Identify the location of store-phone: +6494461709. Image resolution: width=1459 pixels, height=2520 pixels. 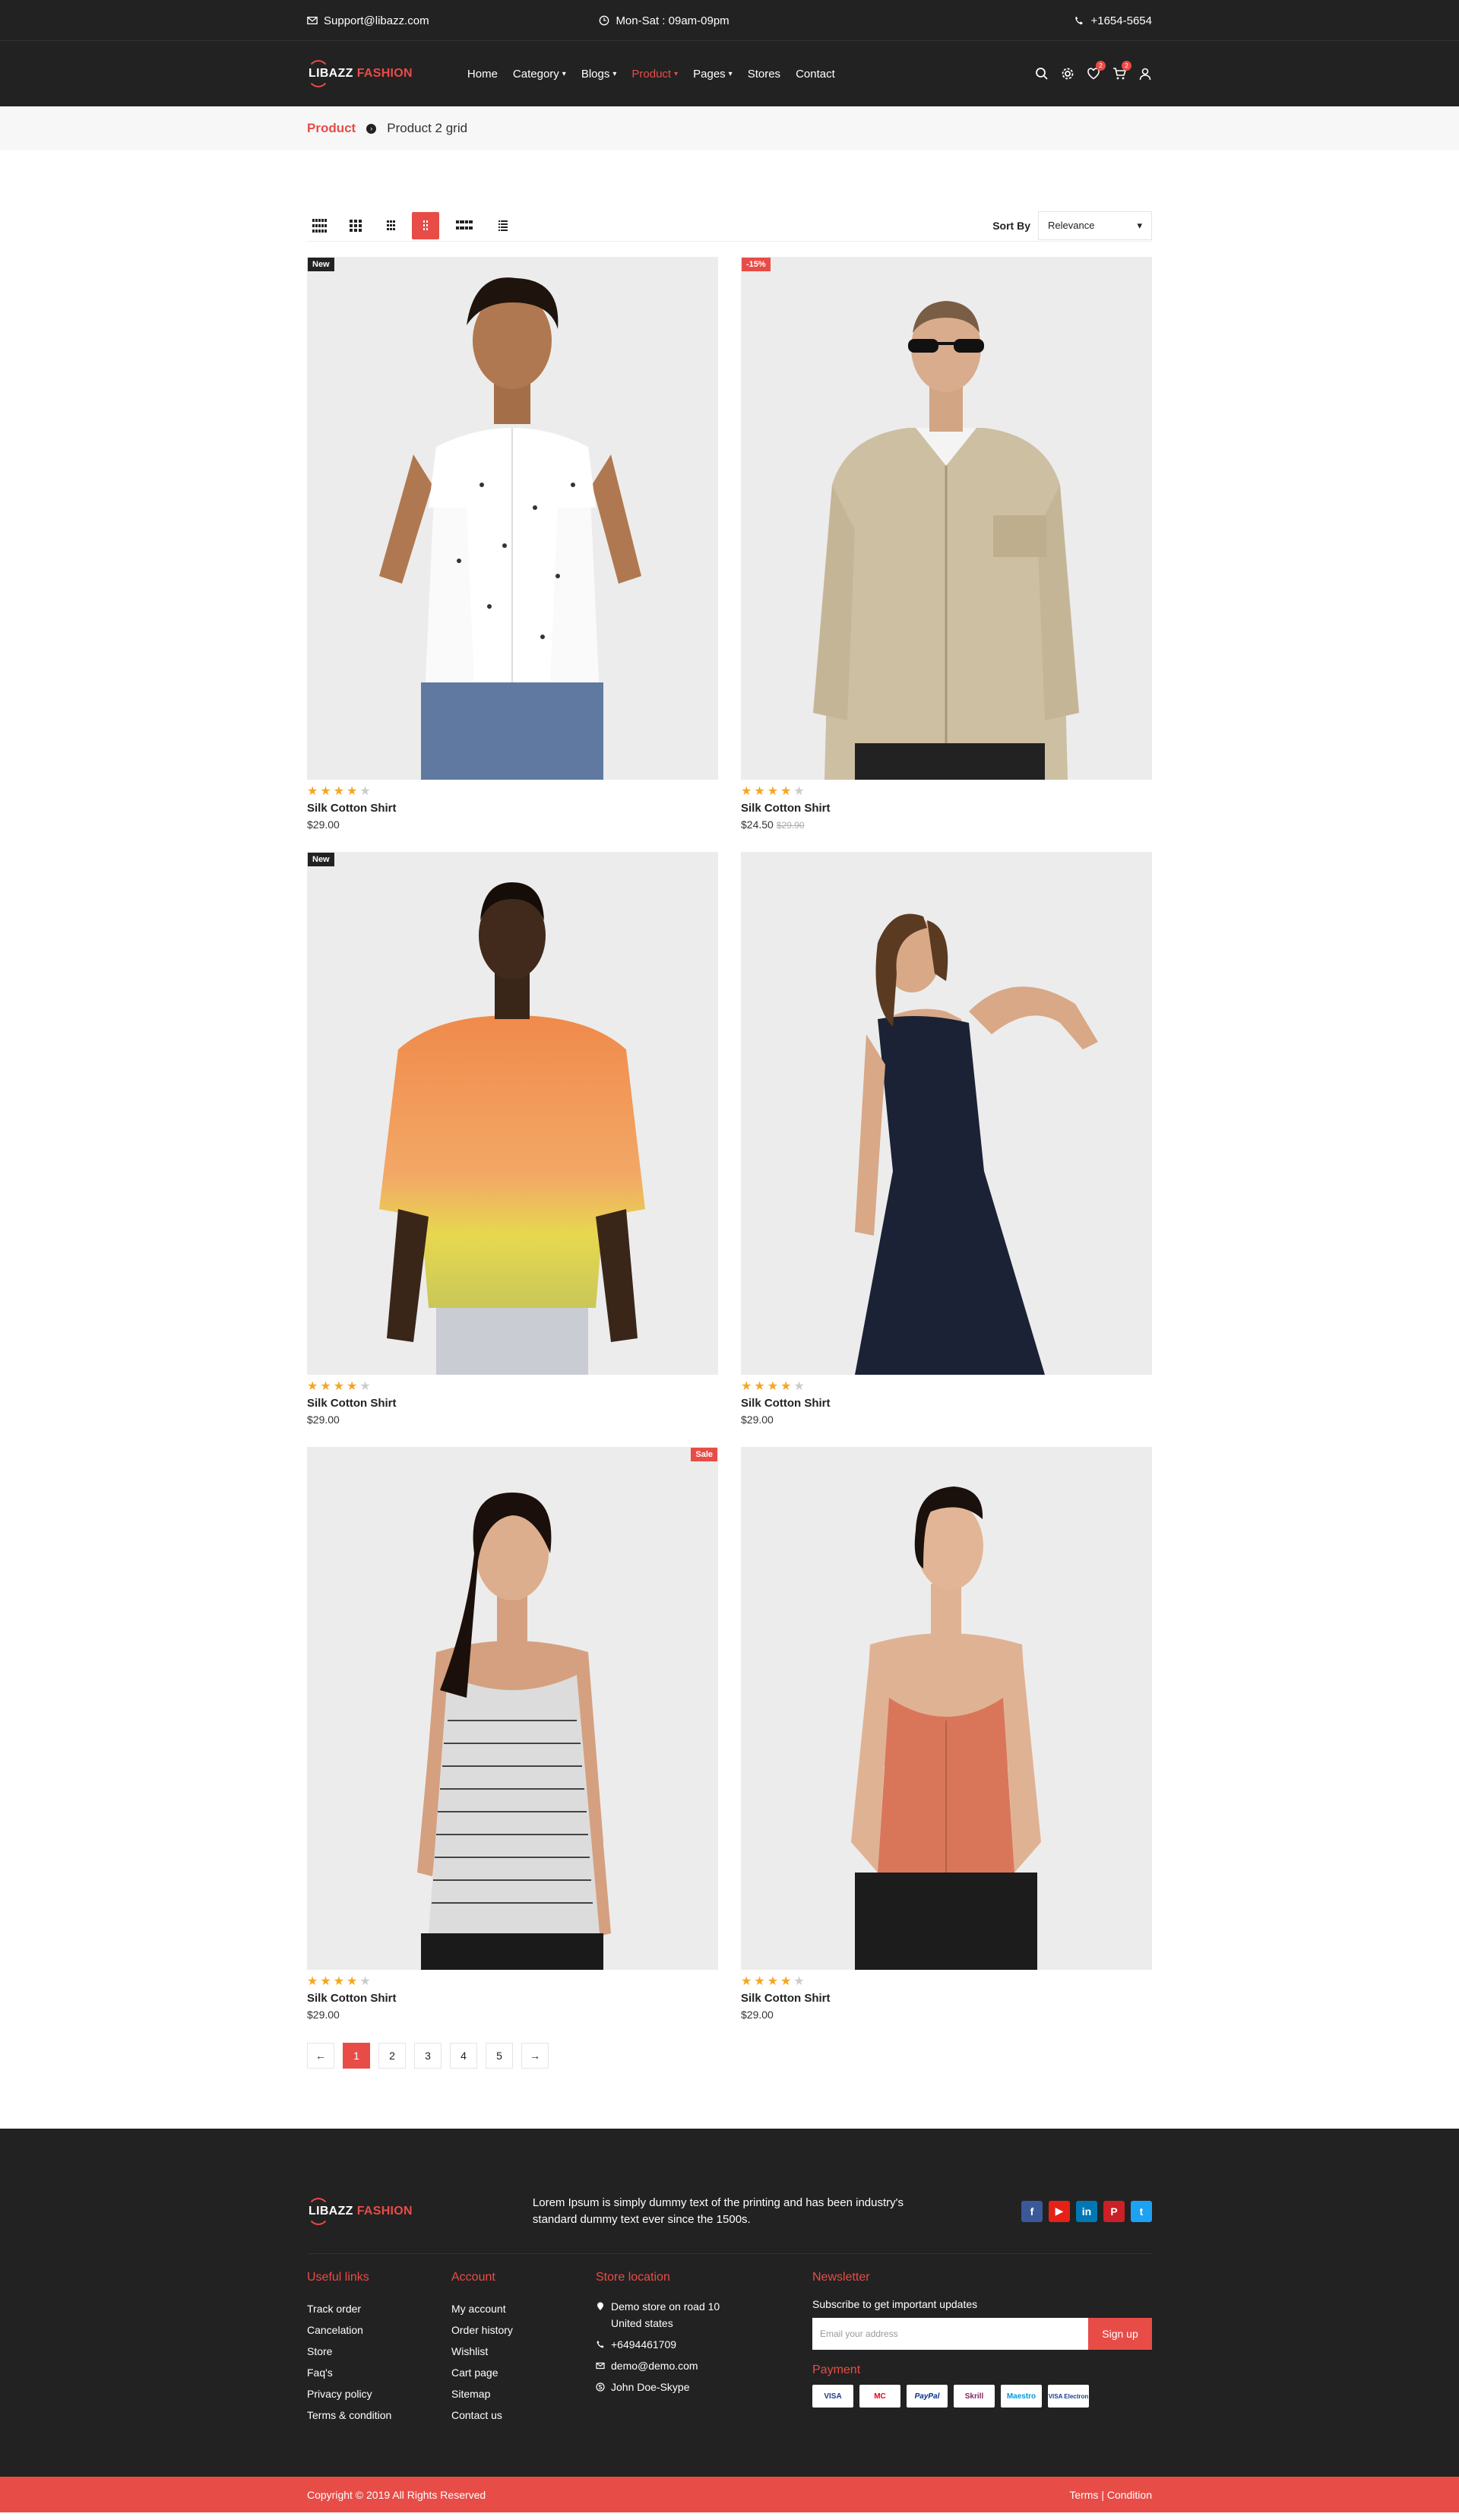
(704, 2344).